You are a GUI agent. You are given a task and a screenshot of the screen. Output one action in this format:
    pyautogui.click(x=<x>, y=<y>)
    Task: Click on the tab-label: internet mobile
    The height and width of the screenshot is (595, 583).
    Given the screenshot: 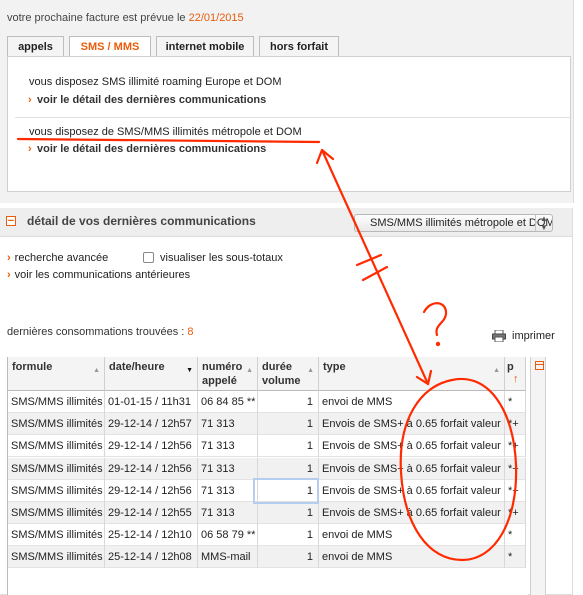 What is the action you would take?
    pyautogui.click(x=205, y=46)
    